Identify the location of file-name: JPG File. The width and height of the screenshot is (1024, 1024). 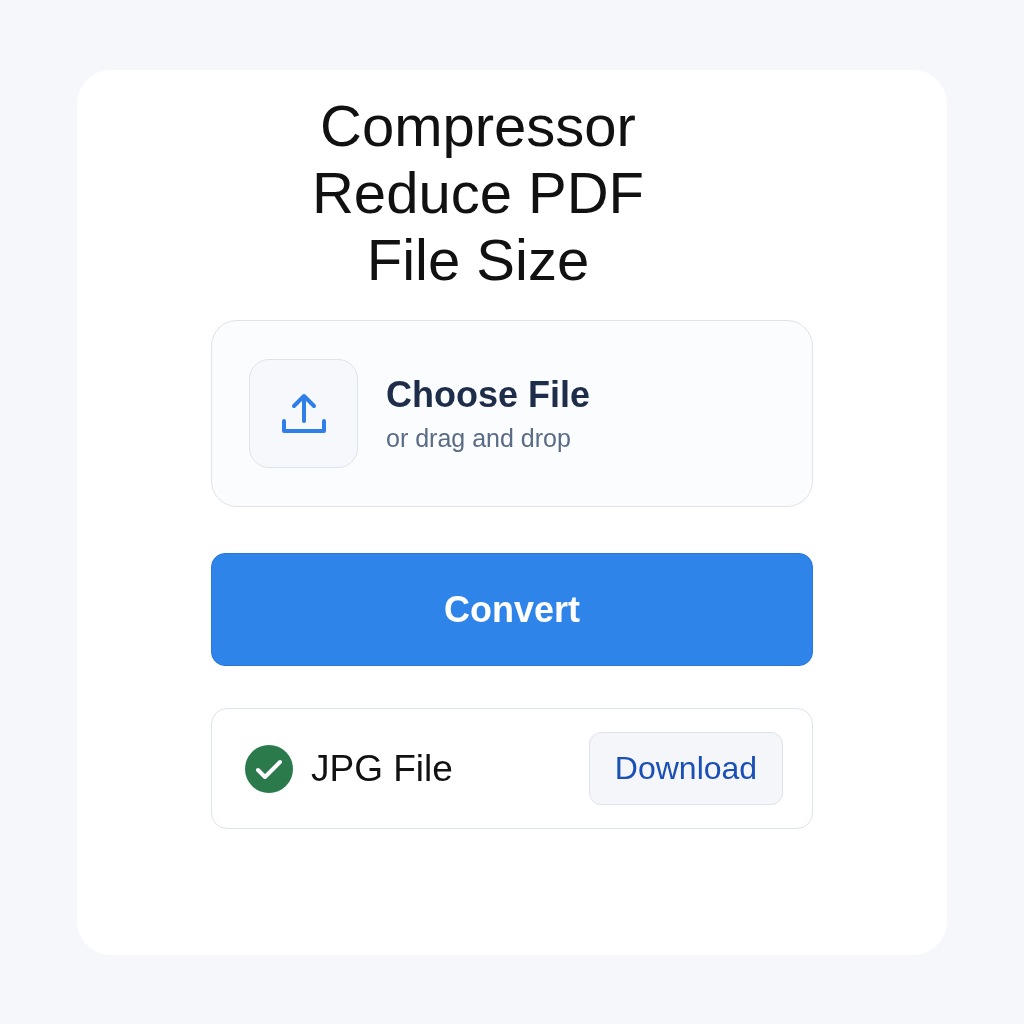
(382, 768).